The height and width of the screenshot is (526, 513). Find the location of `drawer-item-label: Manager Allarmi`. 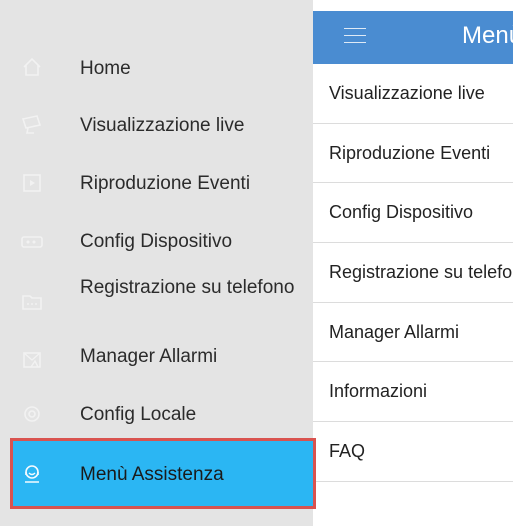

drawer-item-label: Manager Allarmi is located at coordinates (149, 356).